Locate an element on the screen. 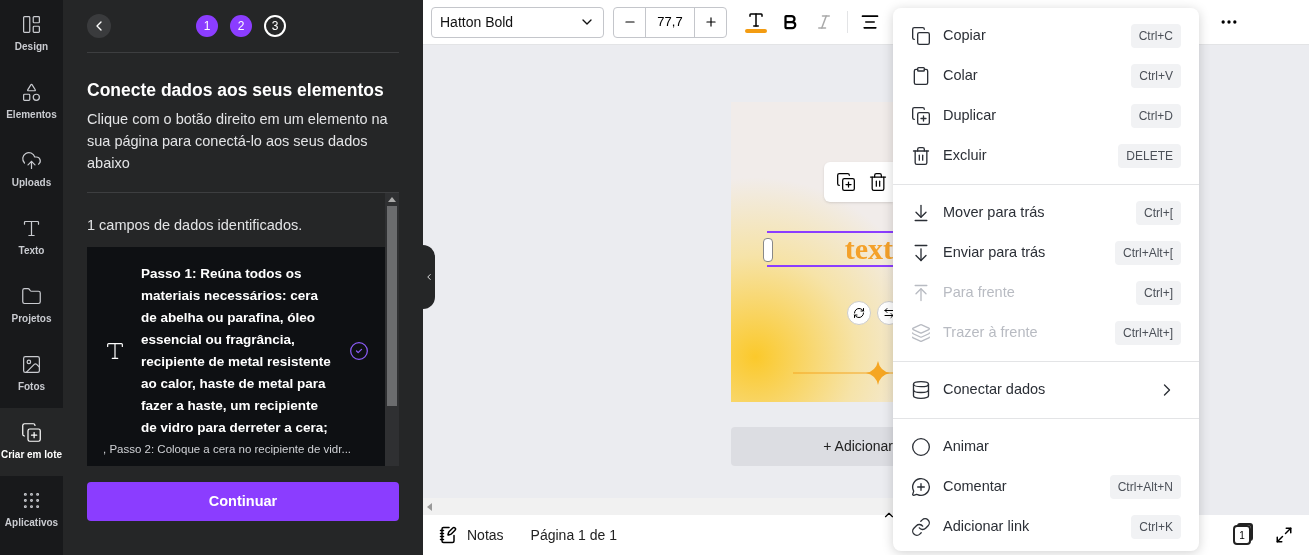  menu-item-label: Comentar is located at coordinates (975, 487).